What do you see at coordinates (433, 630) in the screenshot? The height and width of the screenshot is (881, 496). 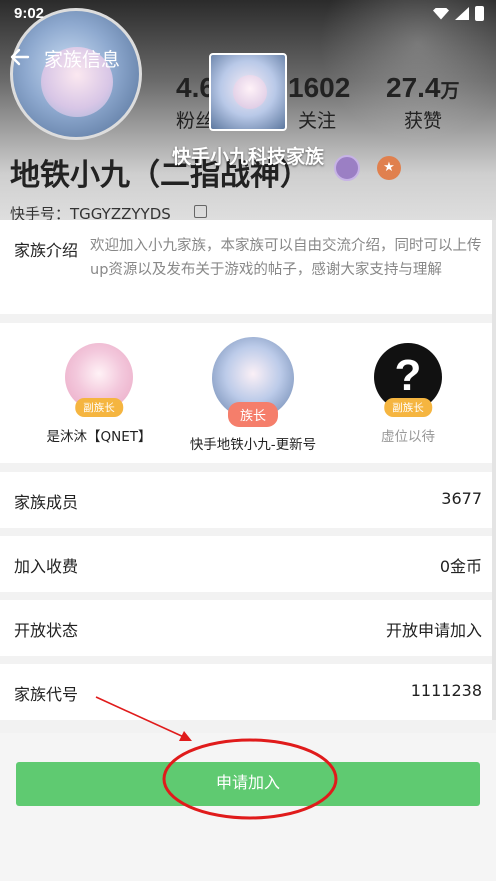 I see `row-value: 开放申请加入` at bounding box center [433, 630].